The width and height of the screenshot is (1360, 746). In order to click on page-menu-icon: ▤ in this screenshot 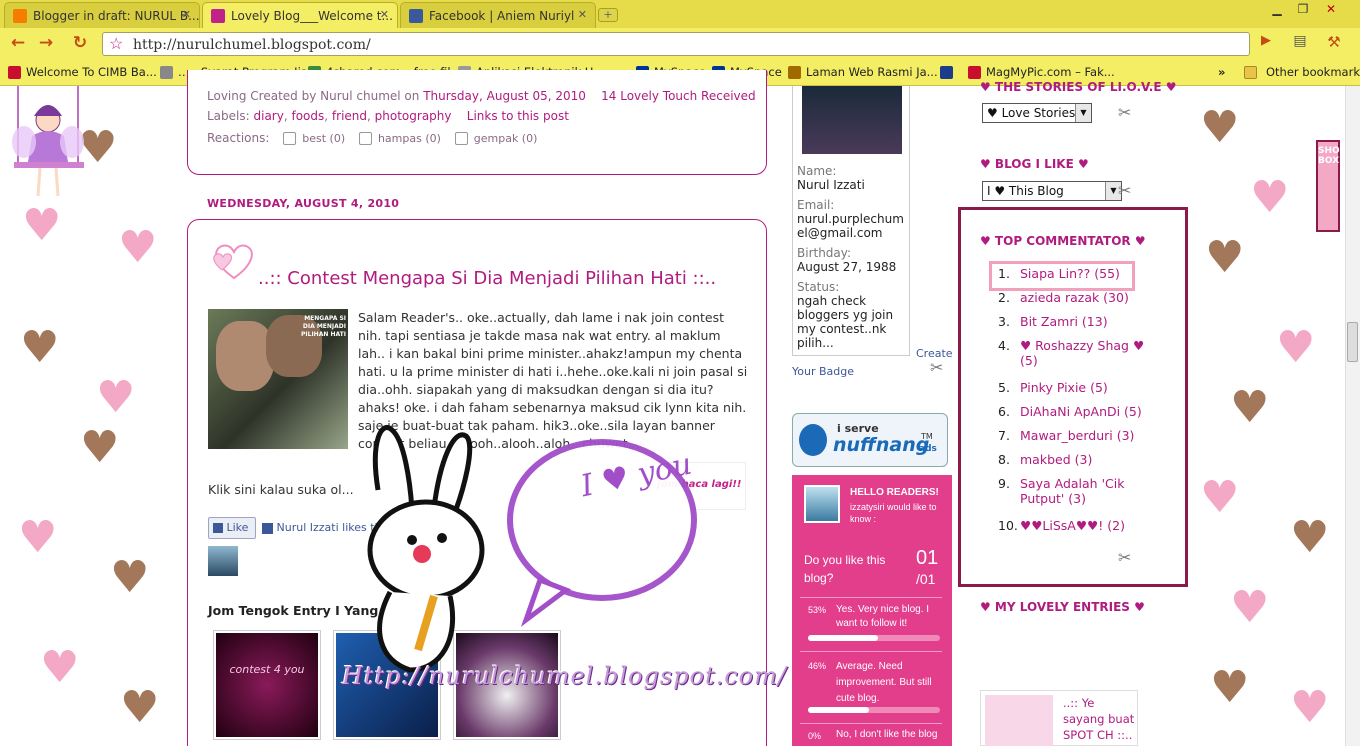, I will do `click(1300, 44)`.